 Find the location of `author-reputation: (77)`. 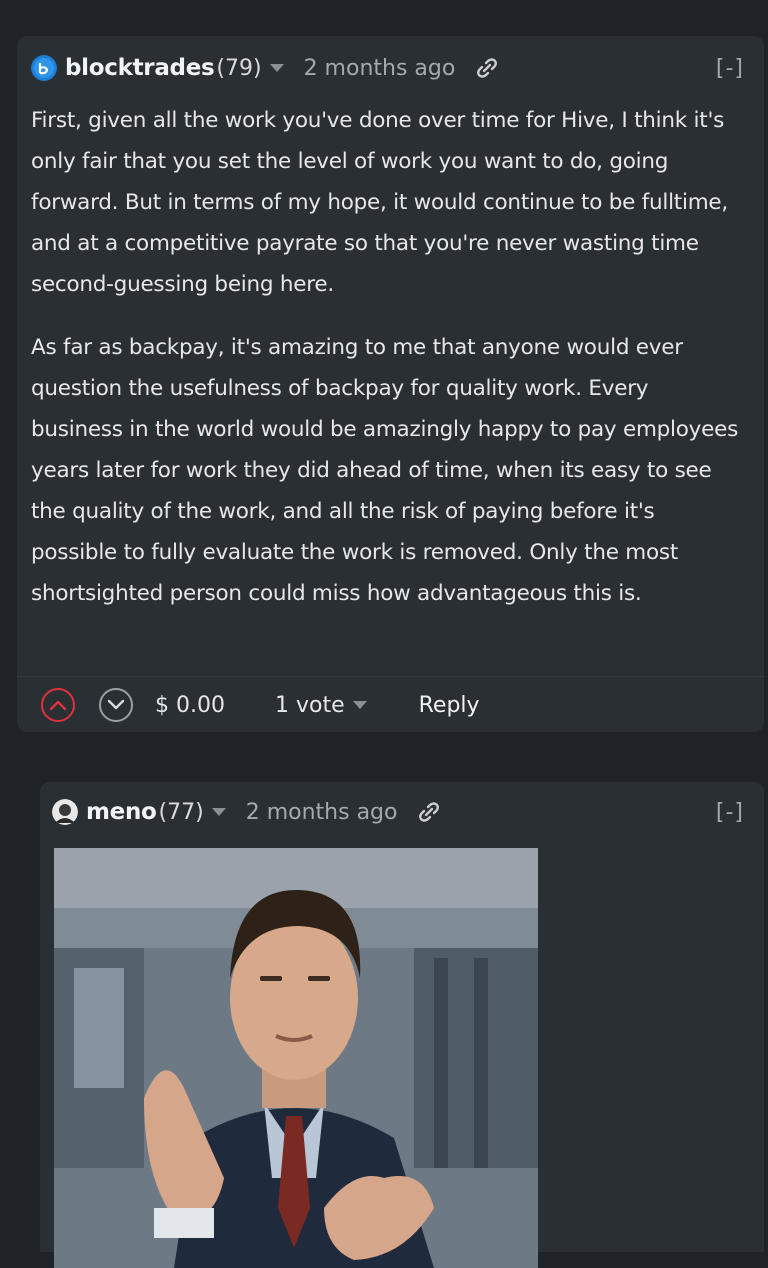

author-reputation: (77) is located at coordinates (181, 812).